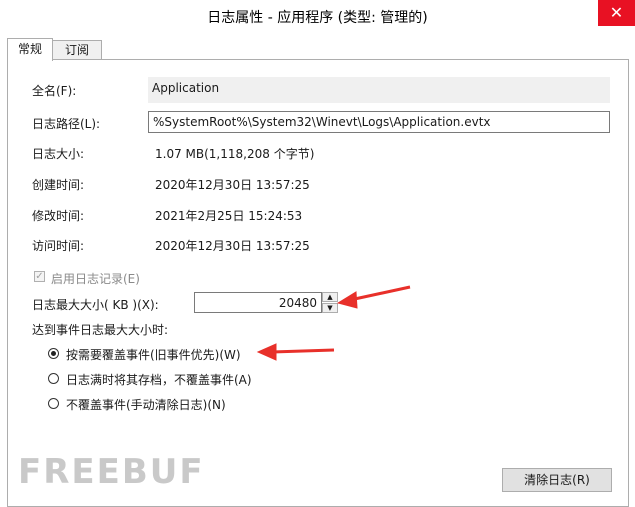 The height and width of the screenshot is (507, 635). What do you see at coordinates (30, 49) in the screenshot?
I see `tab-general: 常规` at bounding box center [30, 49].